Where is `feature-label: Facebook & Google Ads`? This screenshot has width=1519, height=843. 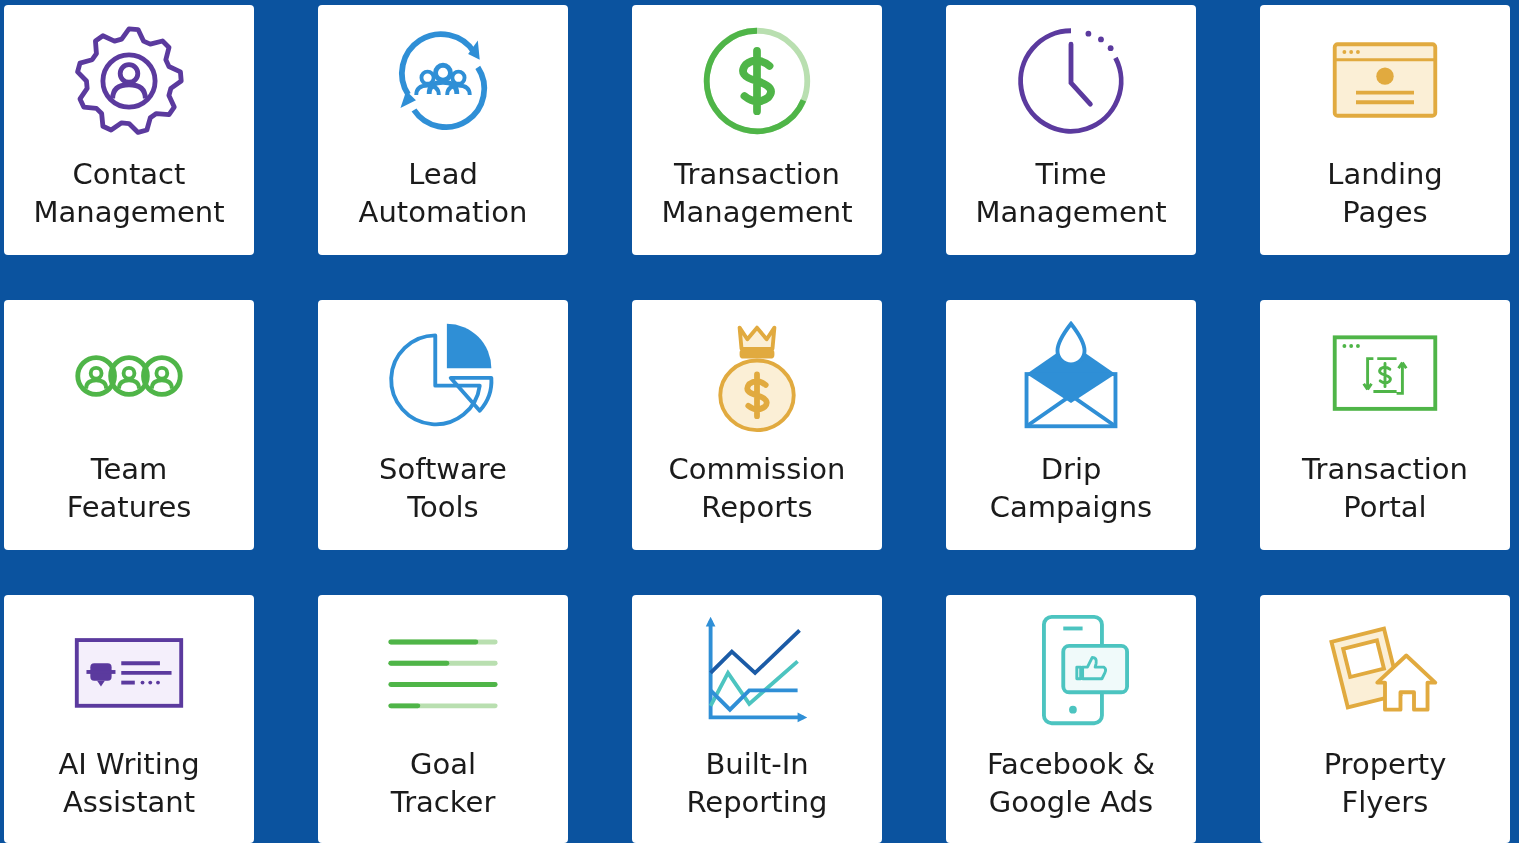
feature-label: Facebook & Google Ads is located at coordinates (1071, 783).